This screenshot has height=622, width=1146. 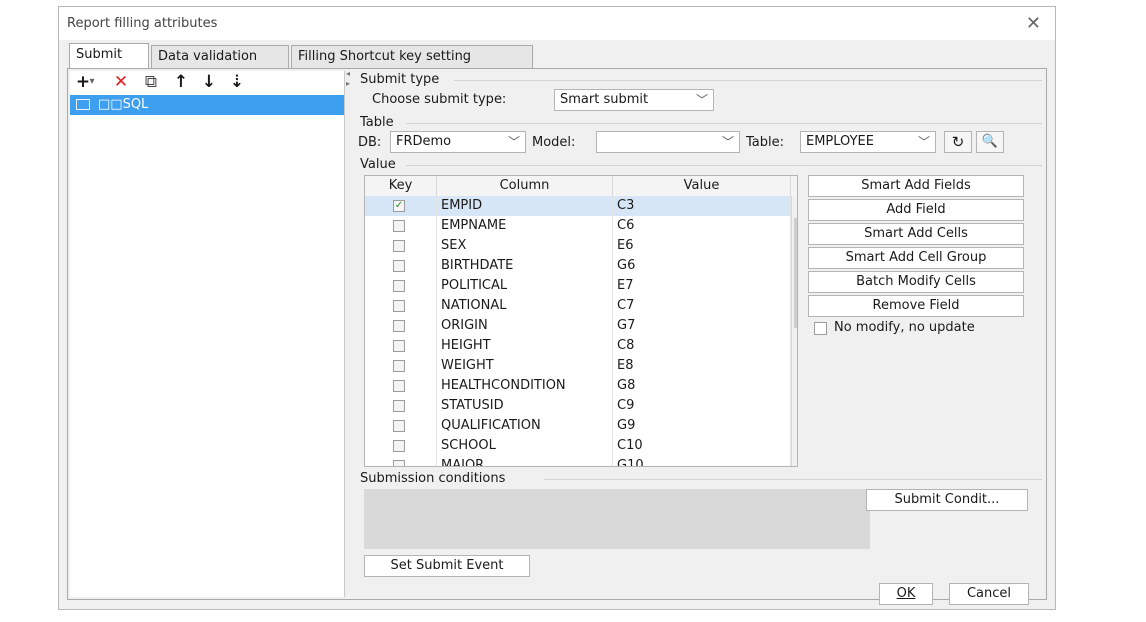 I want to click on column-cell: HEALTHCONDITION, so click(x=525, y=386).